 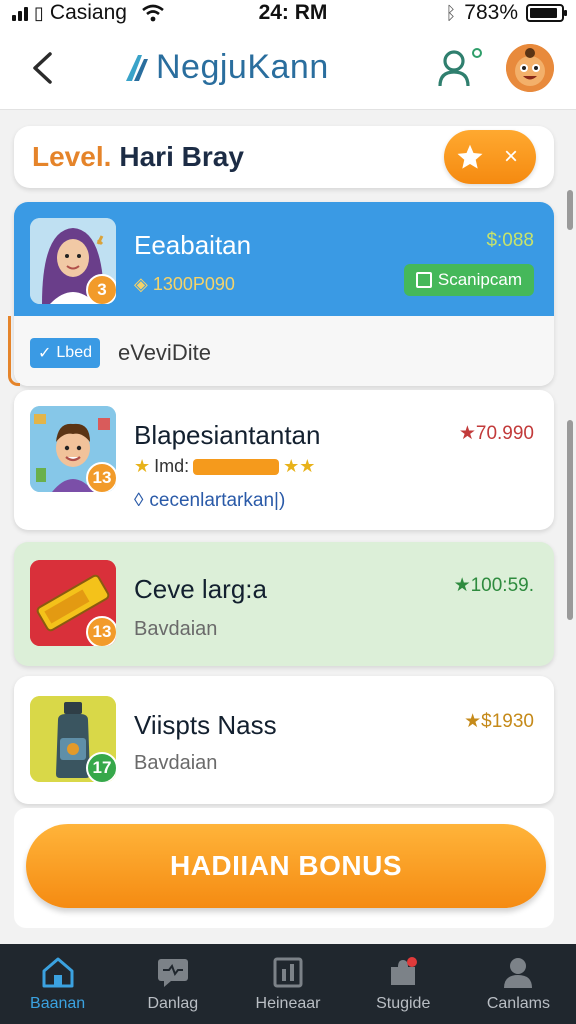 What do you see at coordinates (511, 157) in the screenshot?
I see `close-icon: ×` at bounding box center [511, 157].